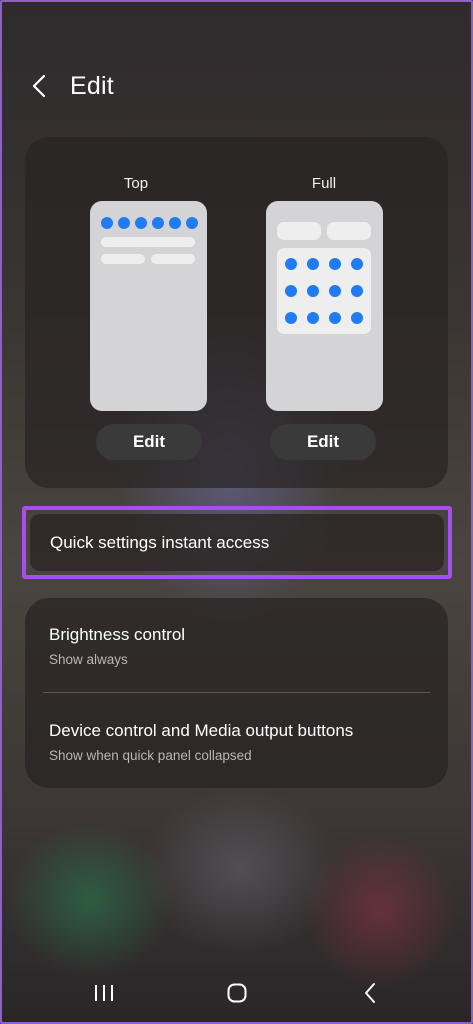 The height and width of the screenshot is (1024, 473). I want to click on instant-access-highlight: Quick settings instant access, so click(237, 542).